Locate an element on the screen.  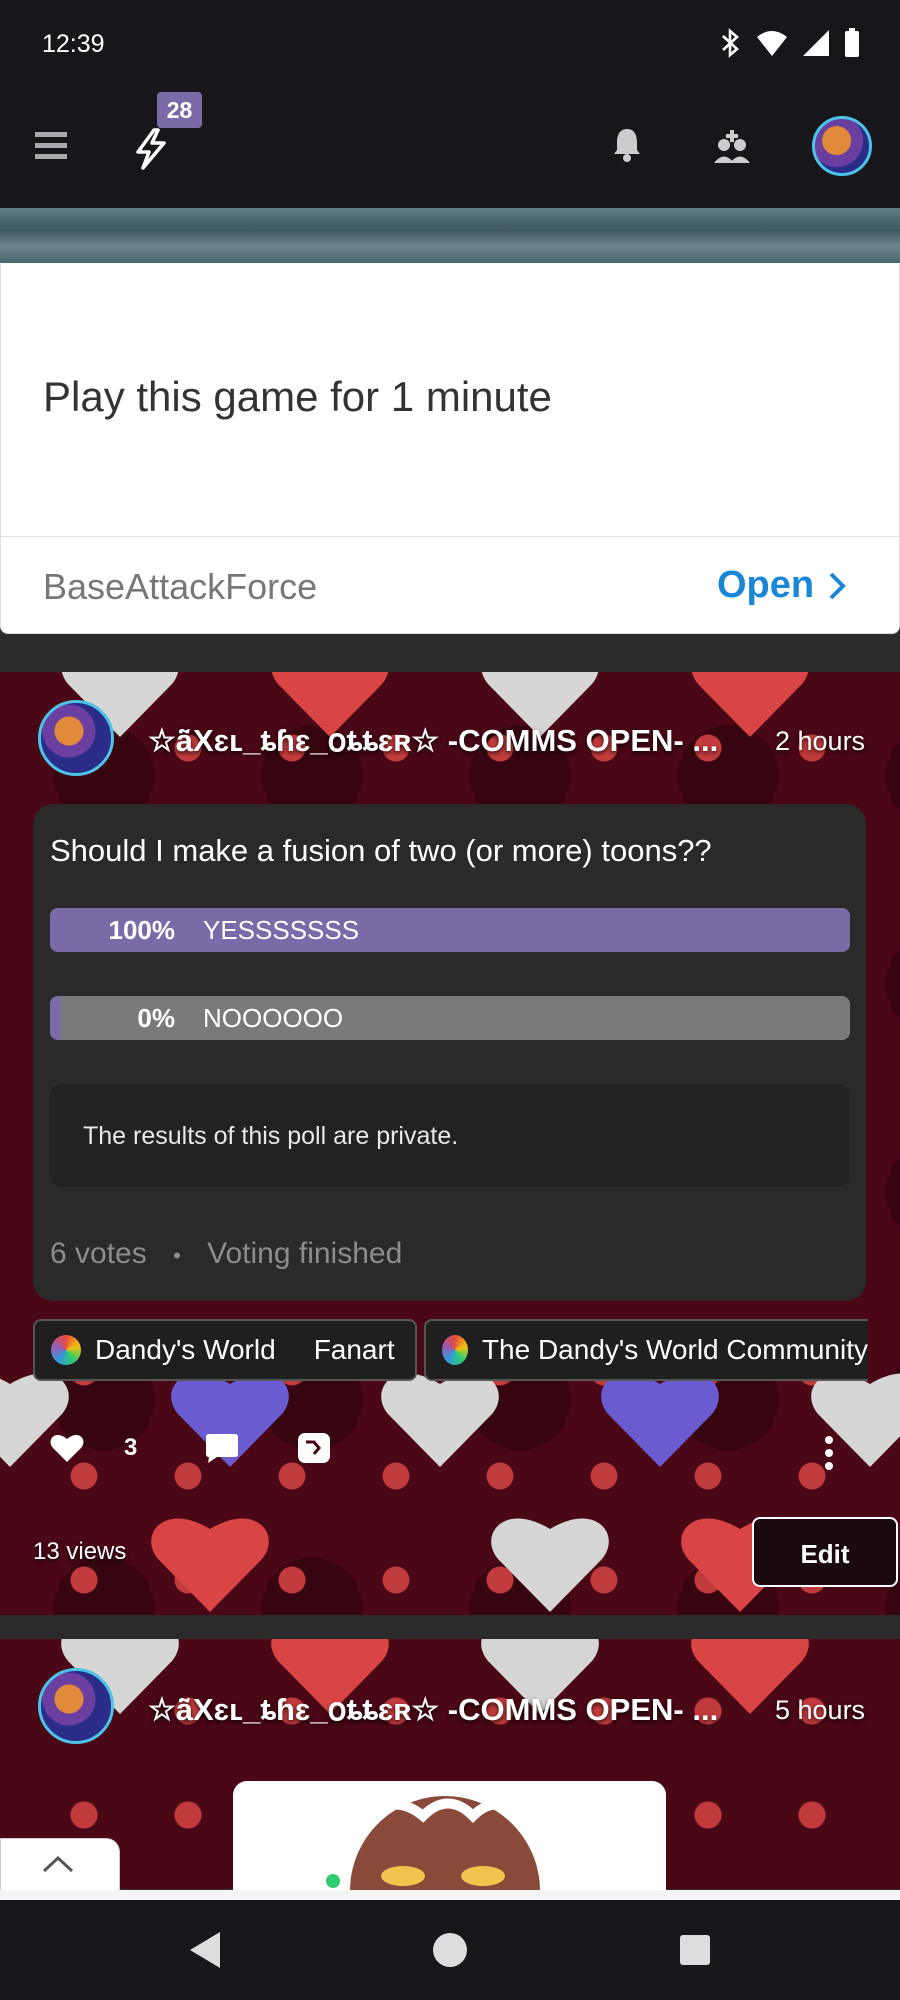
poll-status: Voting finished is located at coordinates (305, 1253).